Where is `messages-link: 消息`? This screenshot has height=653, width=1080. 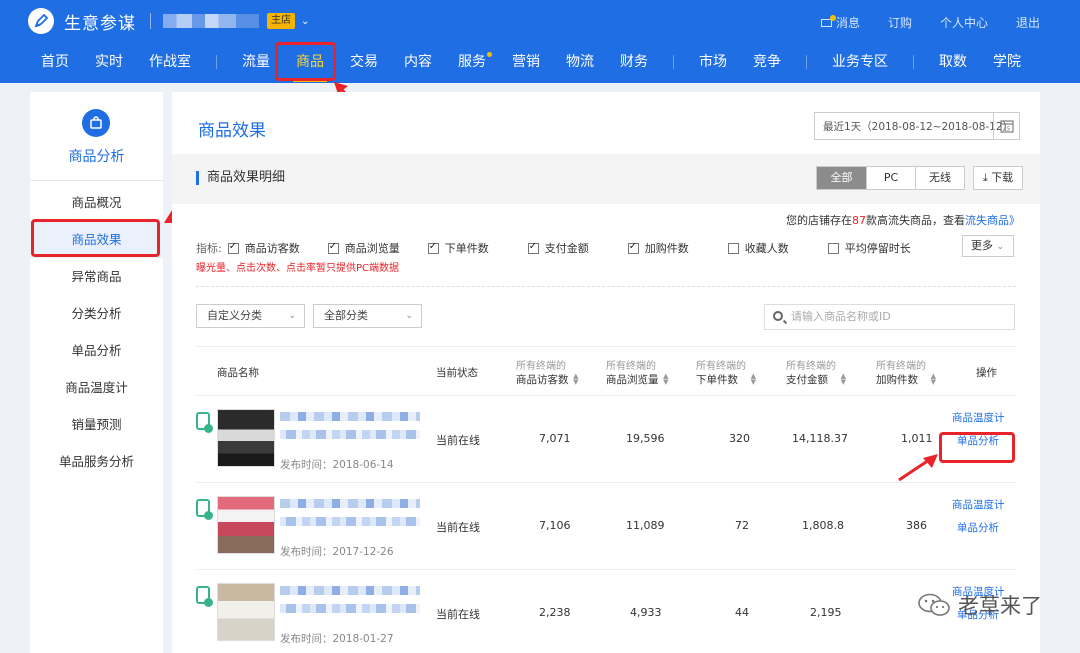 messages-link: 消息 is located at coordinates (840, 22).